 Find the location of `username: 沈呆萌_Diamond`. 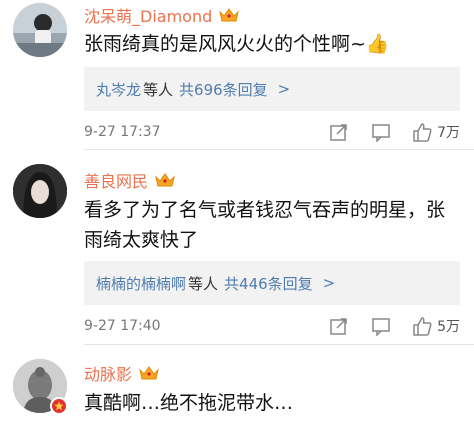

username: 沈呆萌_Diamond is located at coordinates (162, 15).